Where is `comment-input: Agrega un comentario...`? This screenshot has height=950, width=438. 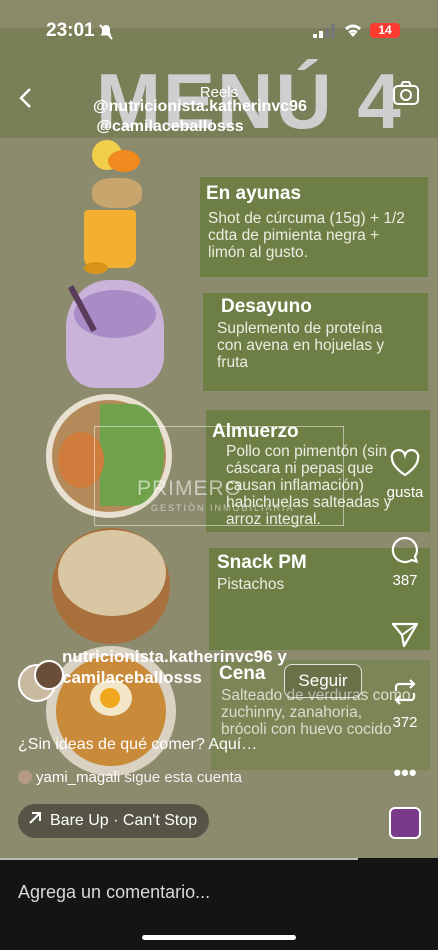 comment-input: Agrega un comentario... is located at coordinates (114, 892).